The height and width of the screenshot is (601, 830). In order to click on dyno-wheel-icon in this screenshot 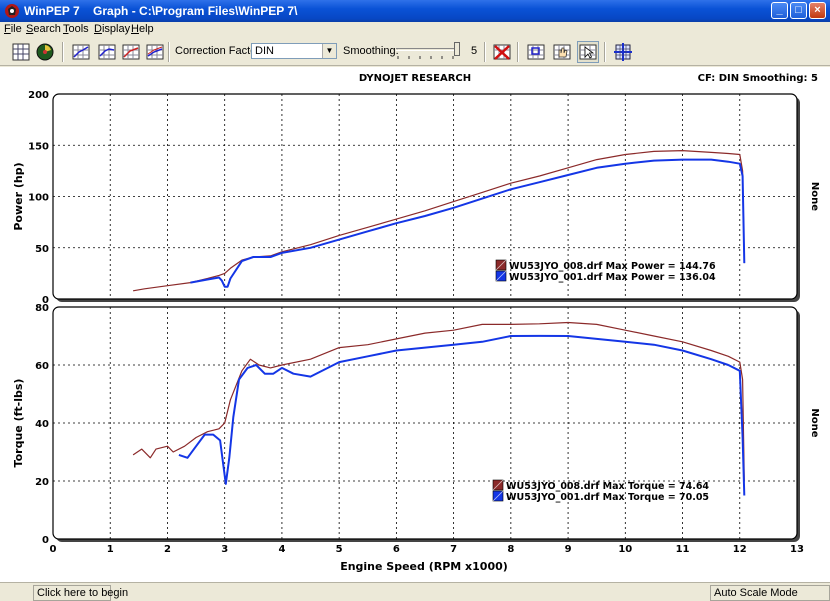, I will do `click(45, 52)`.